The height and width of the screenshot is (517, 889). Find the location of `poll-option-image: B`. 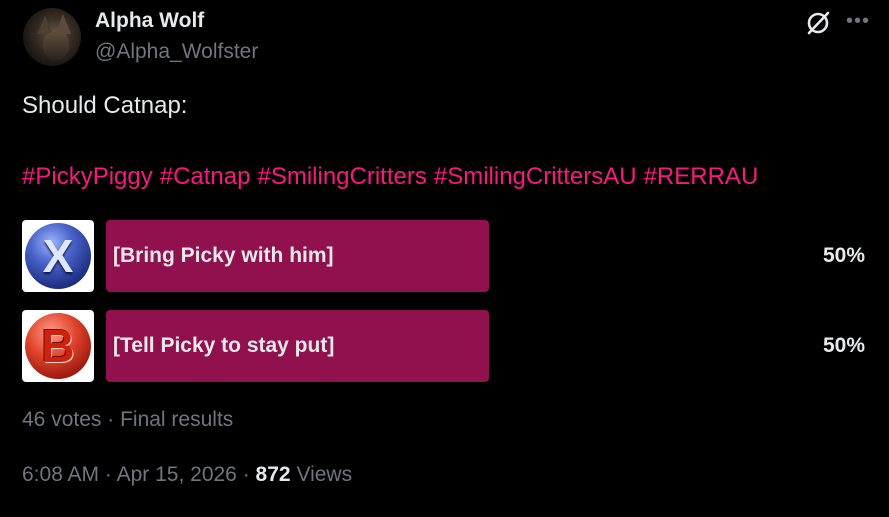

poll-option-image: B is located at coordinates (58, 346).